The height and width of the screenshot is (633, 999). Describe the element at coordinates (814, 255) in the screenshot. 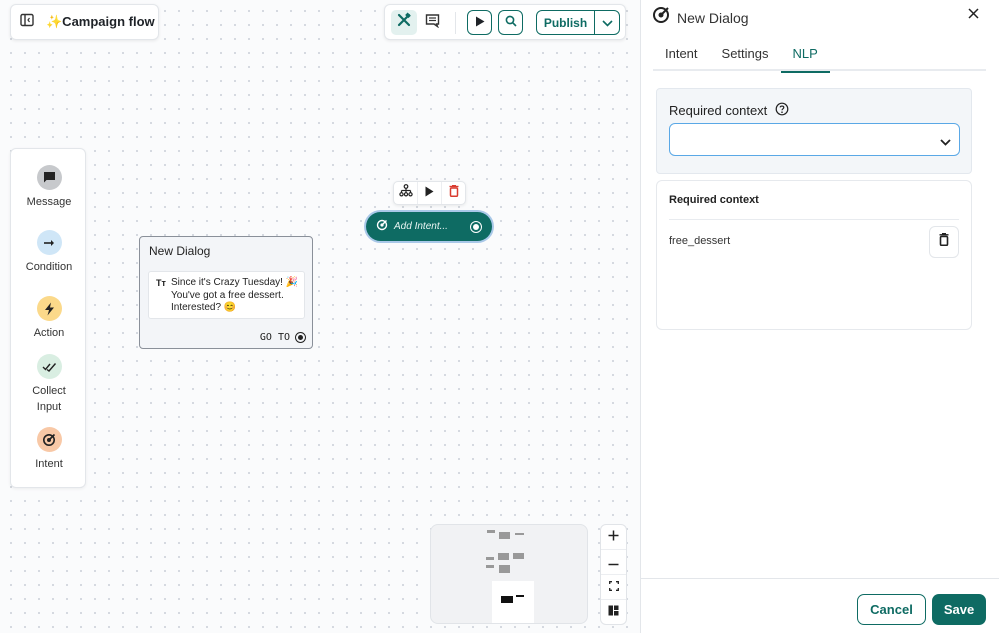

I see `required-context-list: Required context free_dessert` at that location.